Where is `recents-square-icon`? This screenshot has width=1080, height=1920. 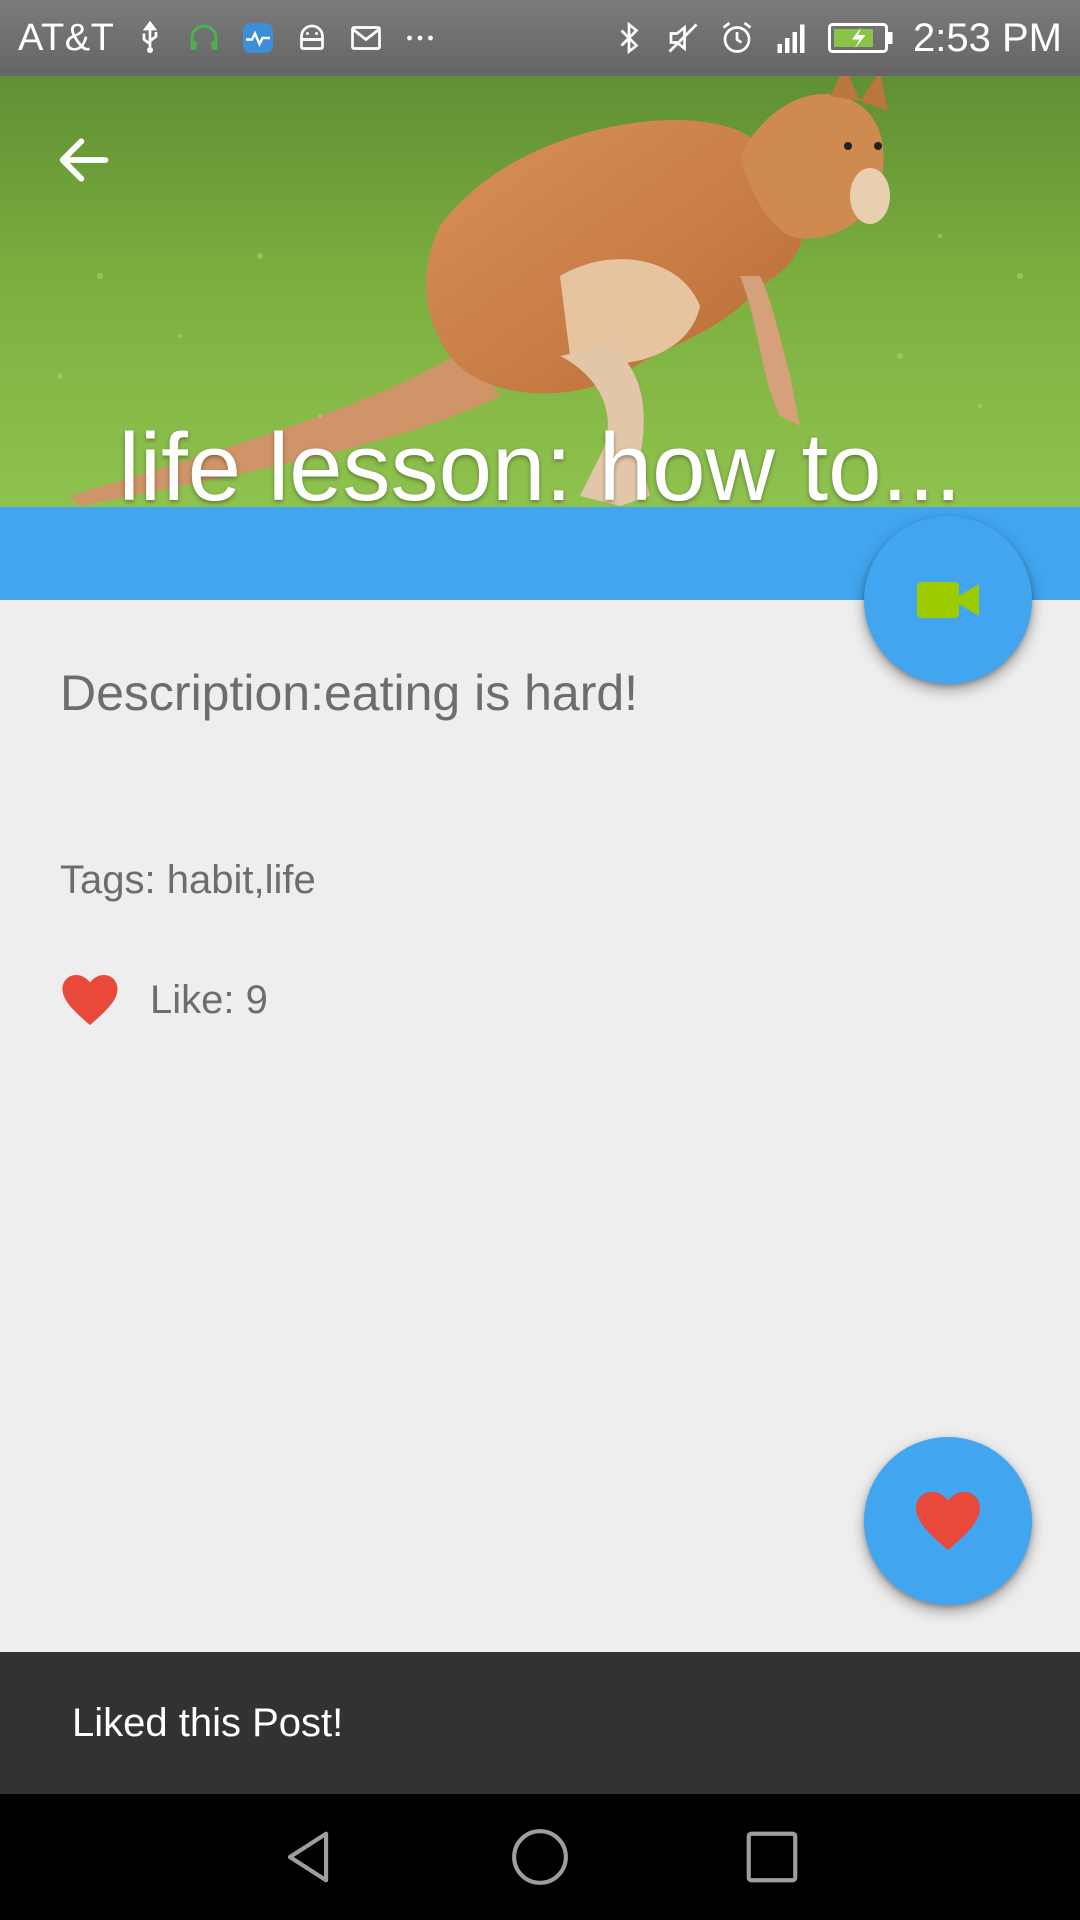
recents-square-icon is located at coordinates (772, 1857).